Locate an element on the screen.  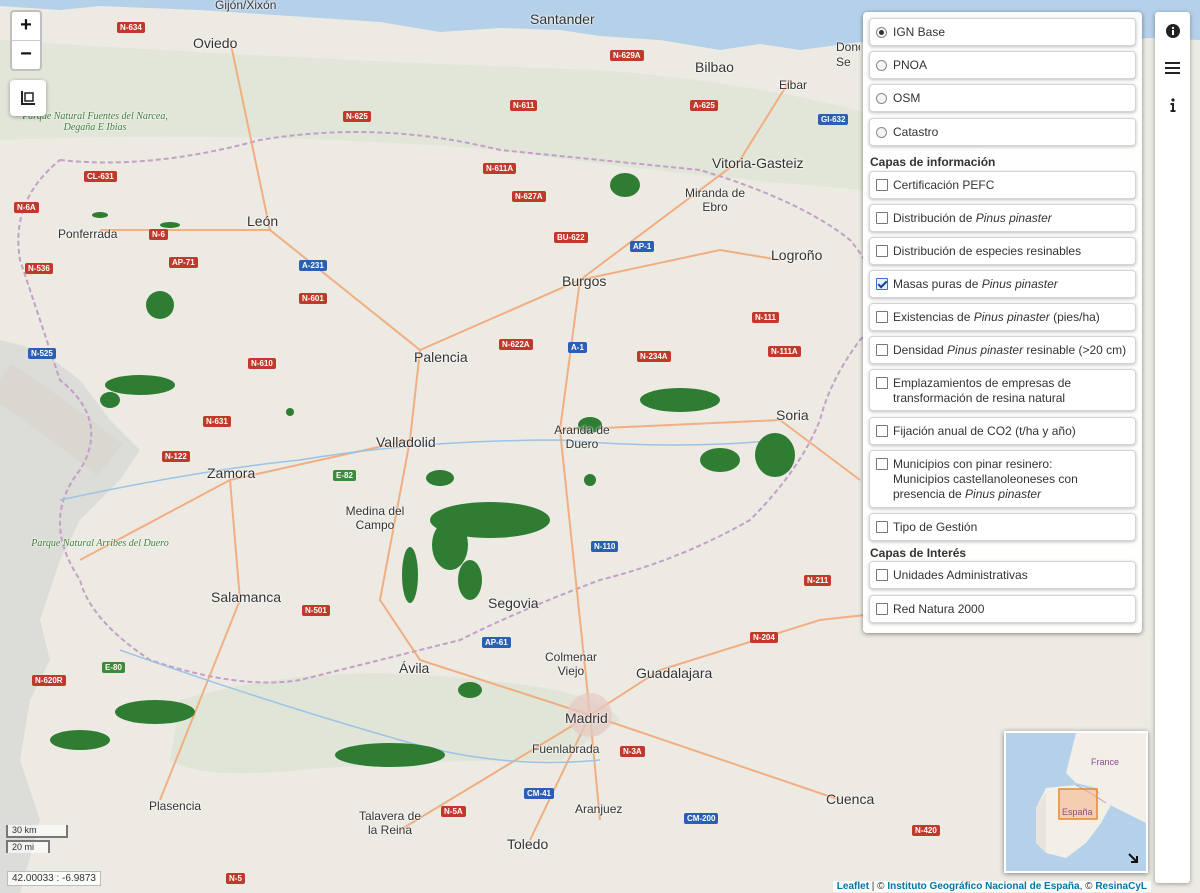
road-shield: A-1 is located at coordinates (577, 347).